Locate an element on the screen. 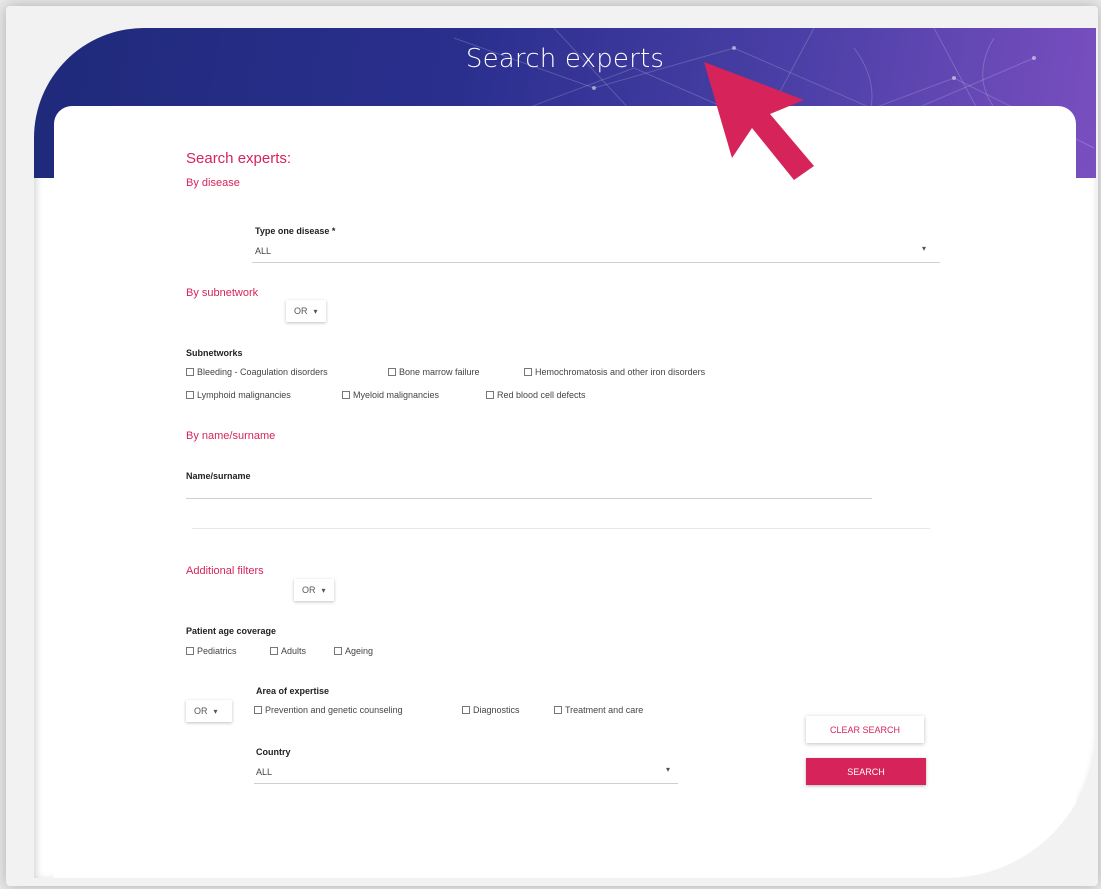  checkbox-expertise-2: Treatment and care is located at coordinates (598, 710).